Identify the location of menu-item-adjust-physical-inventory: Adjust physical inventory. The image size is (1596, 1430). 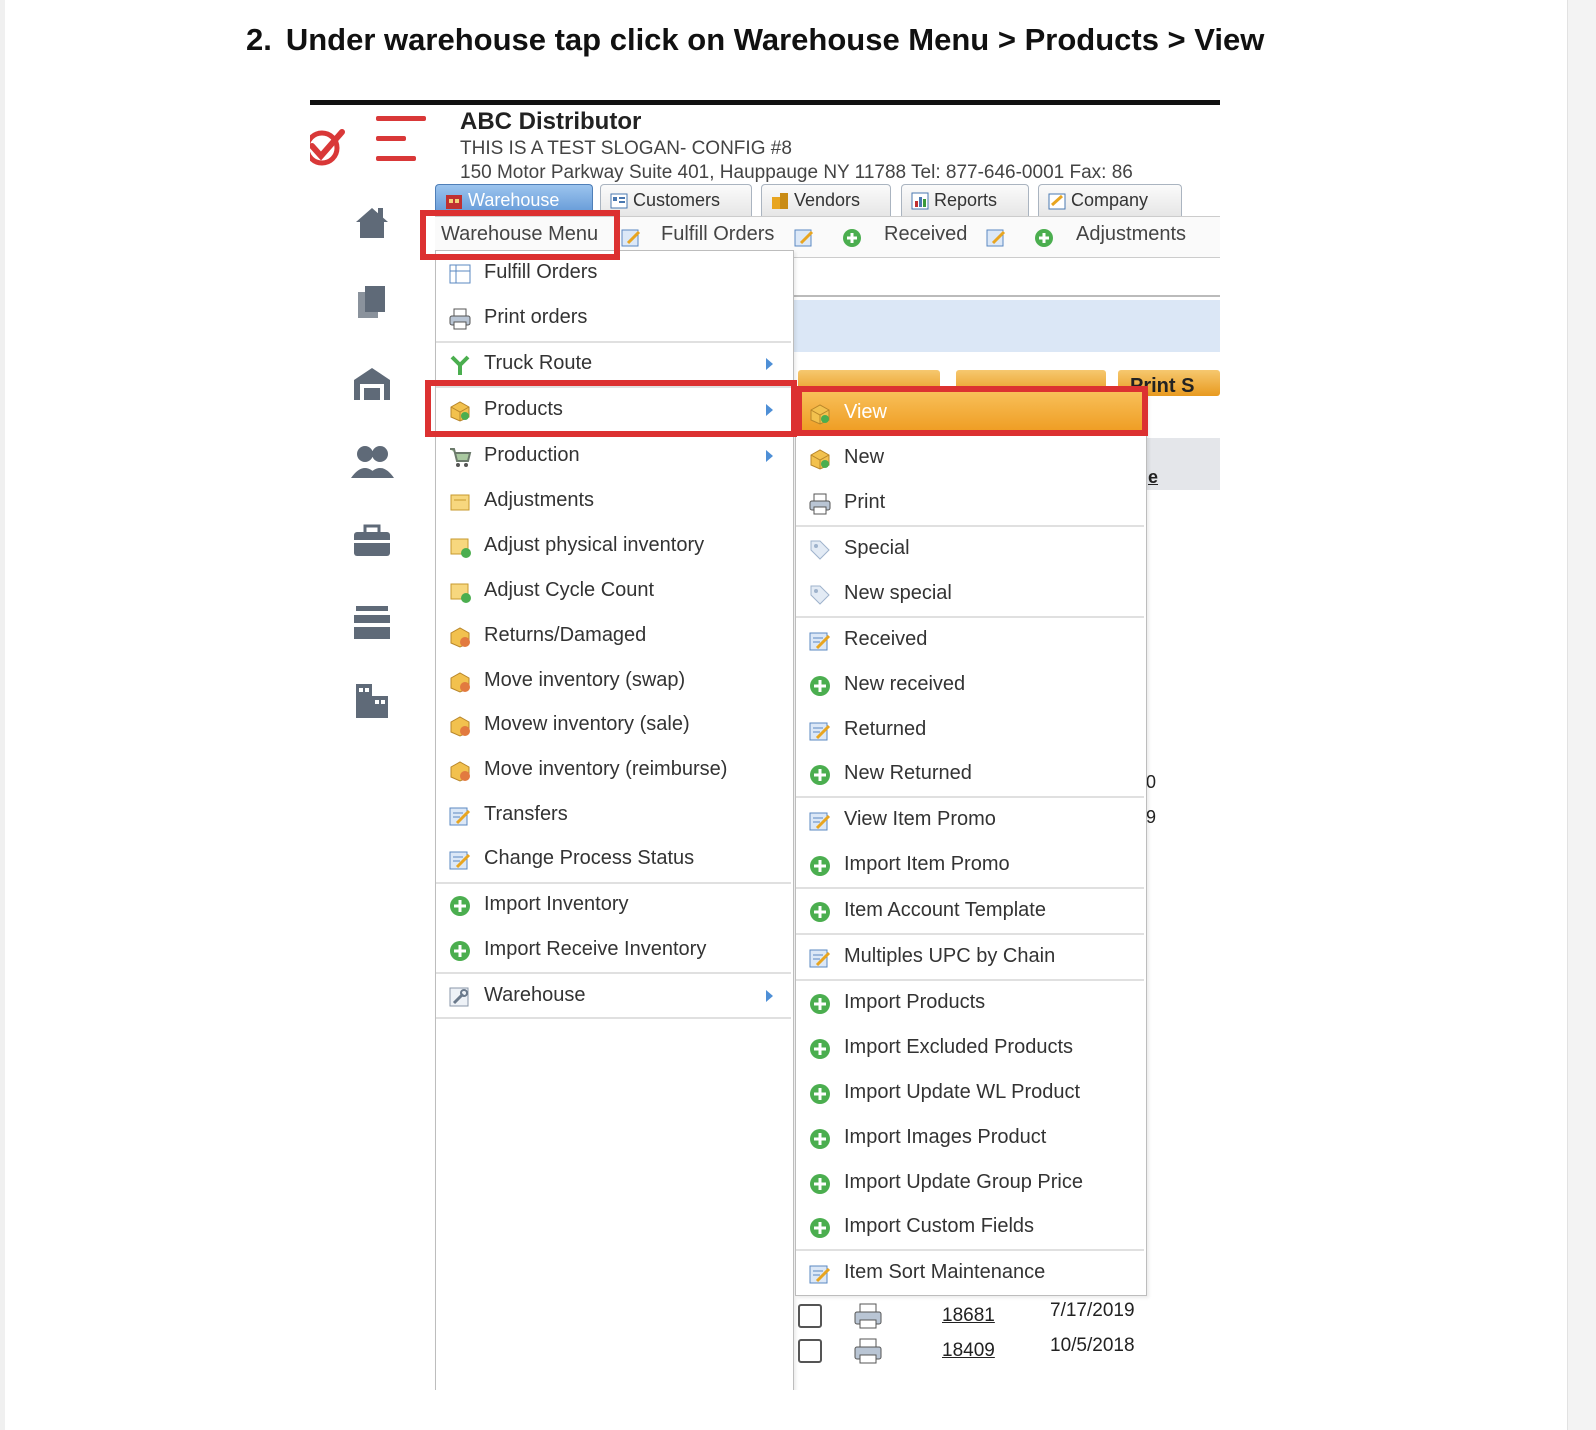
(613, 546).